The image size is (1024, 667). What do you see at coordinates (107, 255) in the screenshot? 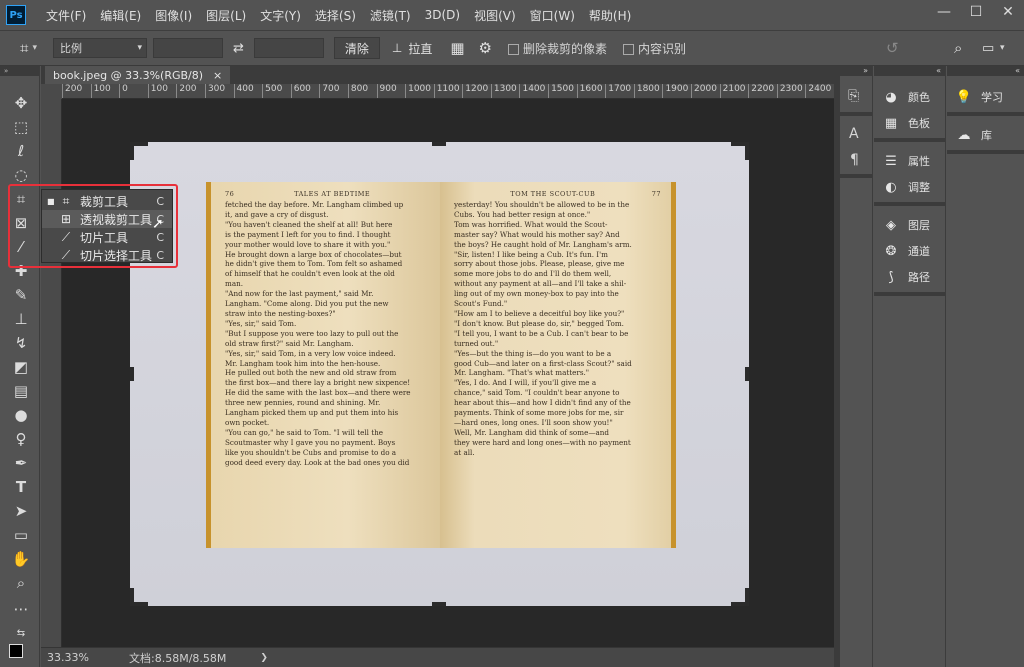
I see `flyout-item-slice-select: ⟋ 切片选择工具 C` at bounding box center [107, 255].